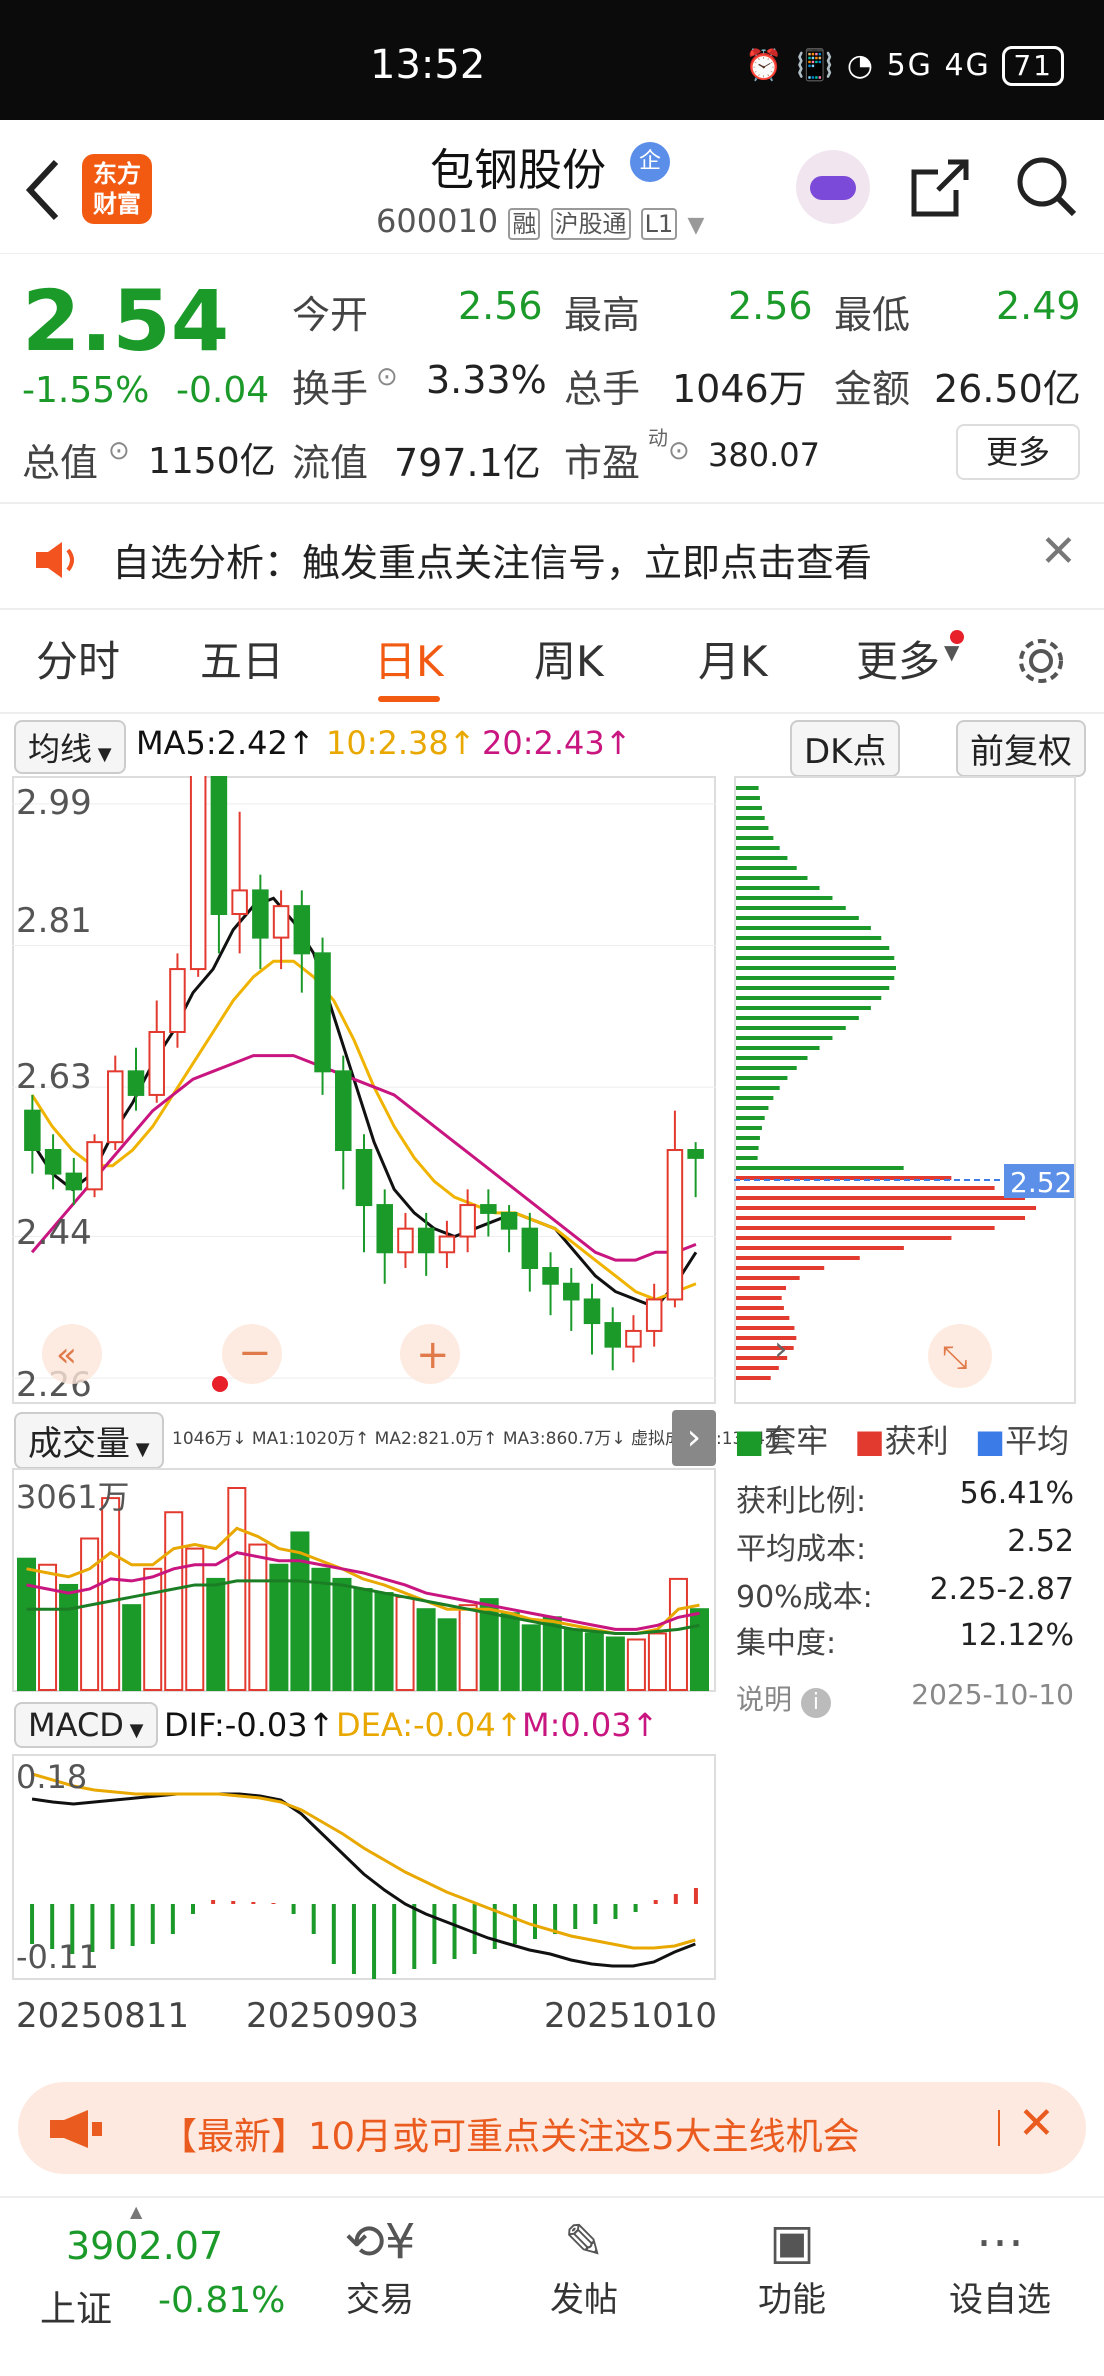  What do you see at coordinates (905, 1090) in the screenshot?
I see `chip-distribution-chart: 2.52 › ⤡` at bounding box center [905, 1090].